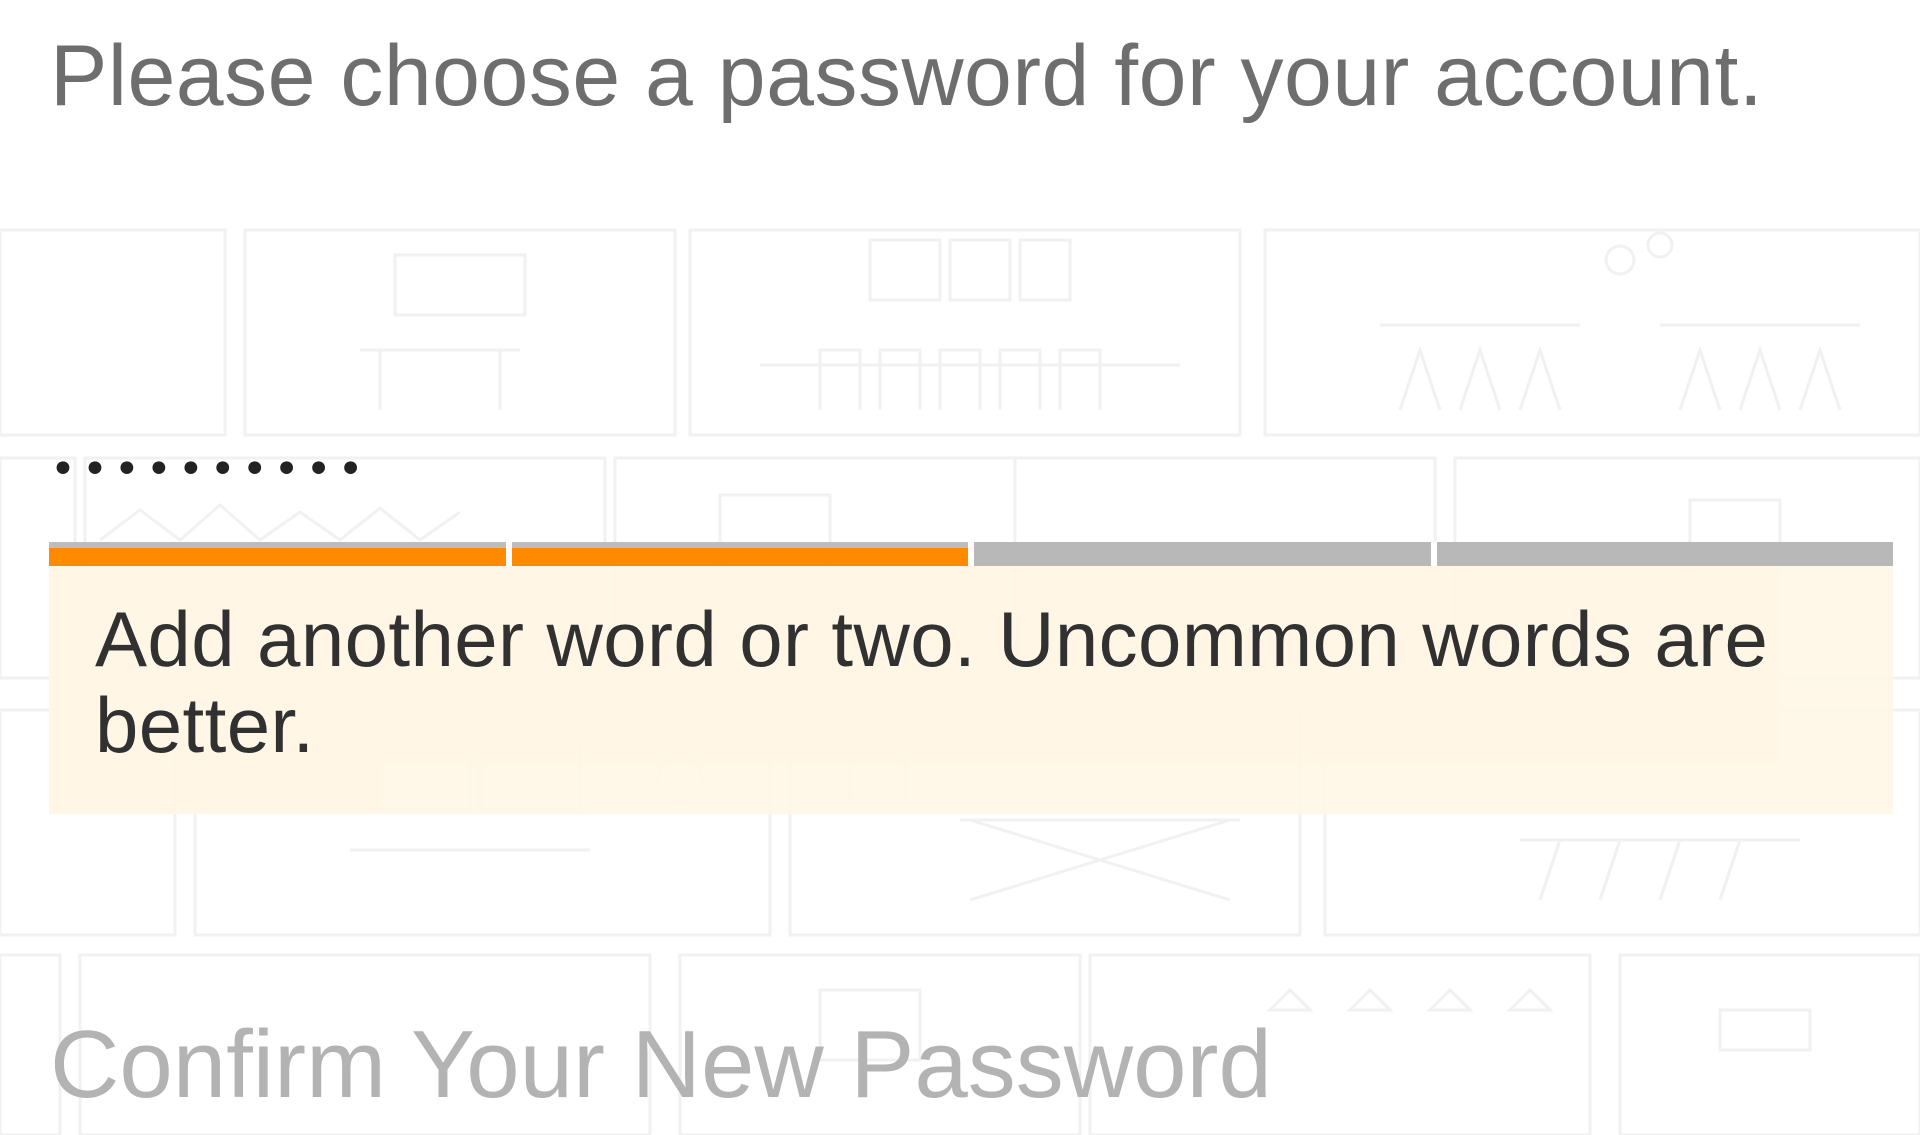 This screenshot has width=1920, height=1135. Describe the element at coordinates (971, 554) in the screenshot. I see `password-strength-meter` at that location.